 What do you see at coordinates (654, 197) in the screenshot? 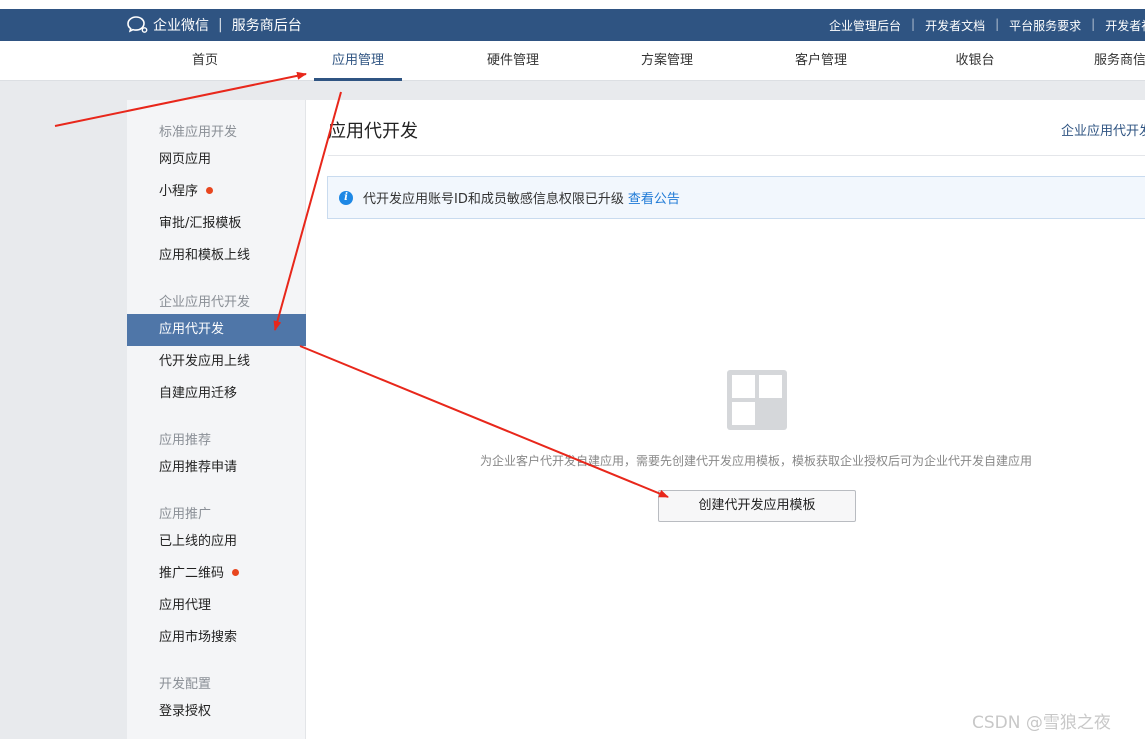
I see `view-announcement-link: 查看公告` at bounding box center [654, 197].